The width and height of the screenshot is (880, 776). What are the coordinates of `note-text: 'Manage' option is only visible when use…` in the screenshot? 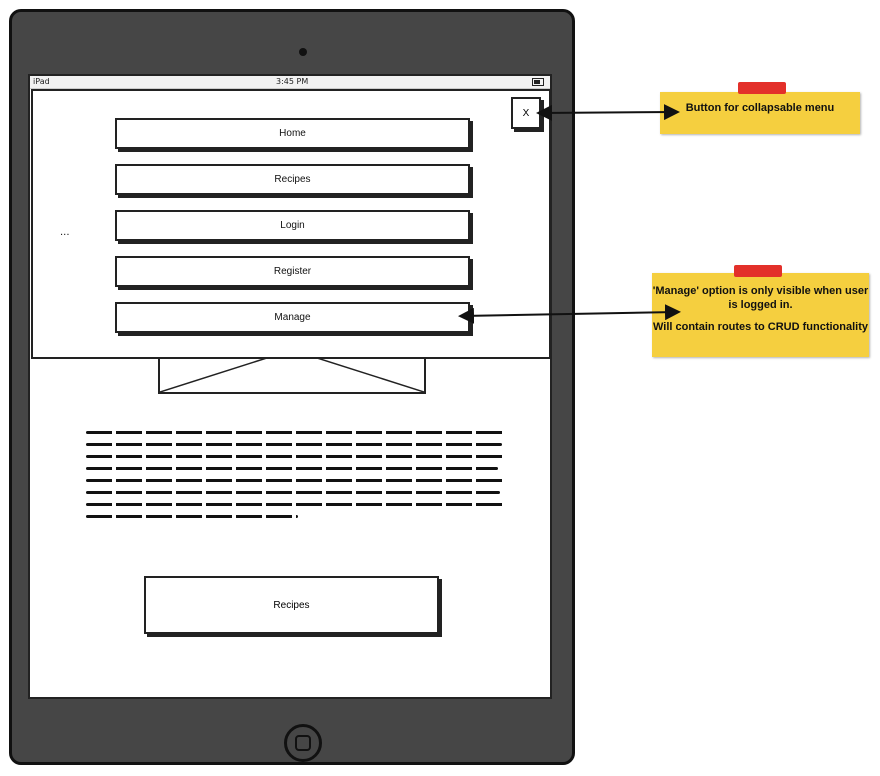 It's located at (760, 298).